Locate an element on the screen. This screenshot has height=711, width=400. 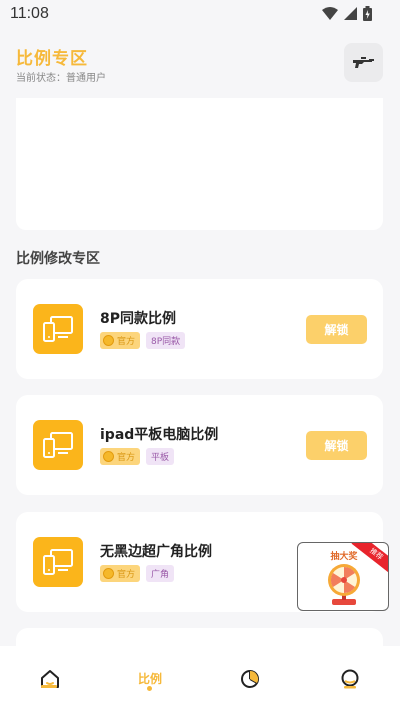
card-title: 无黑边超广角比例 is located at coordinates (156, 552).